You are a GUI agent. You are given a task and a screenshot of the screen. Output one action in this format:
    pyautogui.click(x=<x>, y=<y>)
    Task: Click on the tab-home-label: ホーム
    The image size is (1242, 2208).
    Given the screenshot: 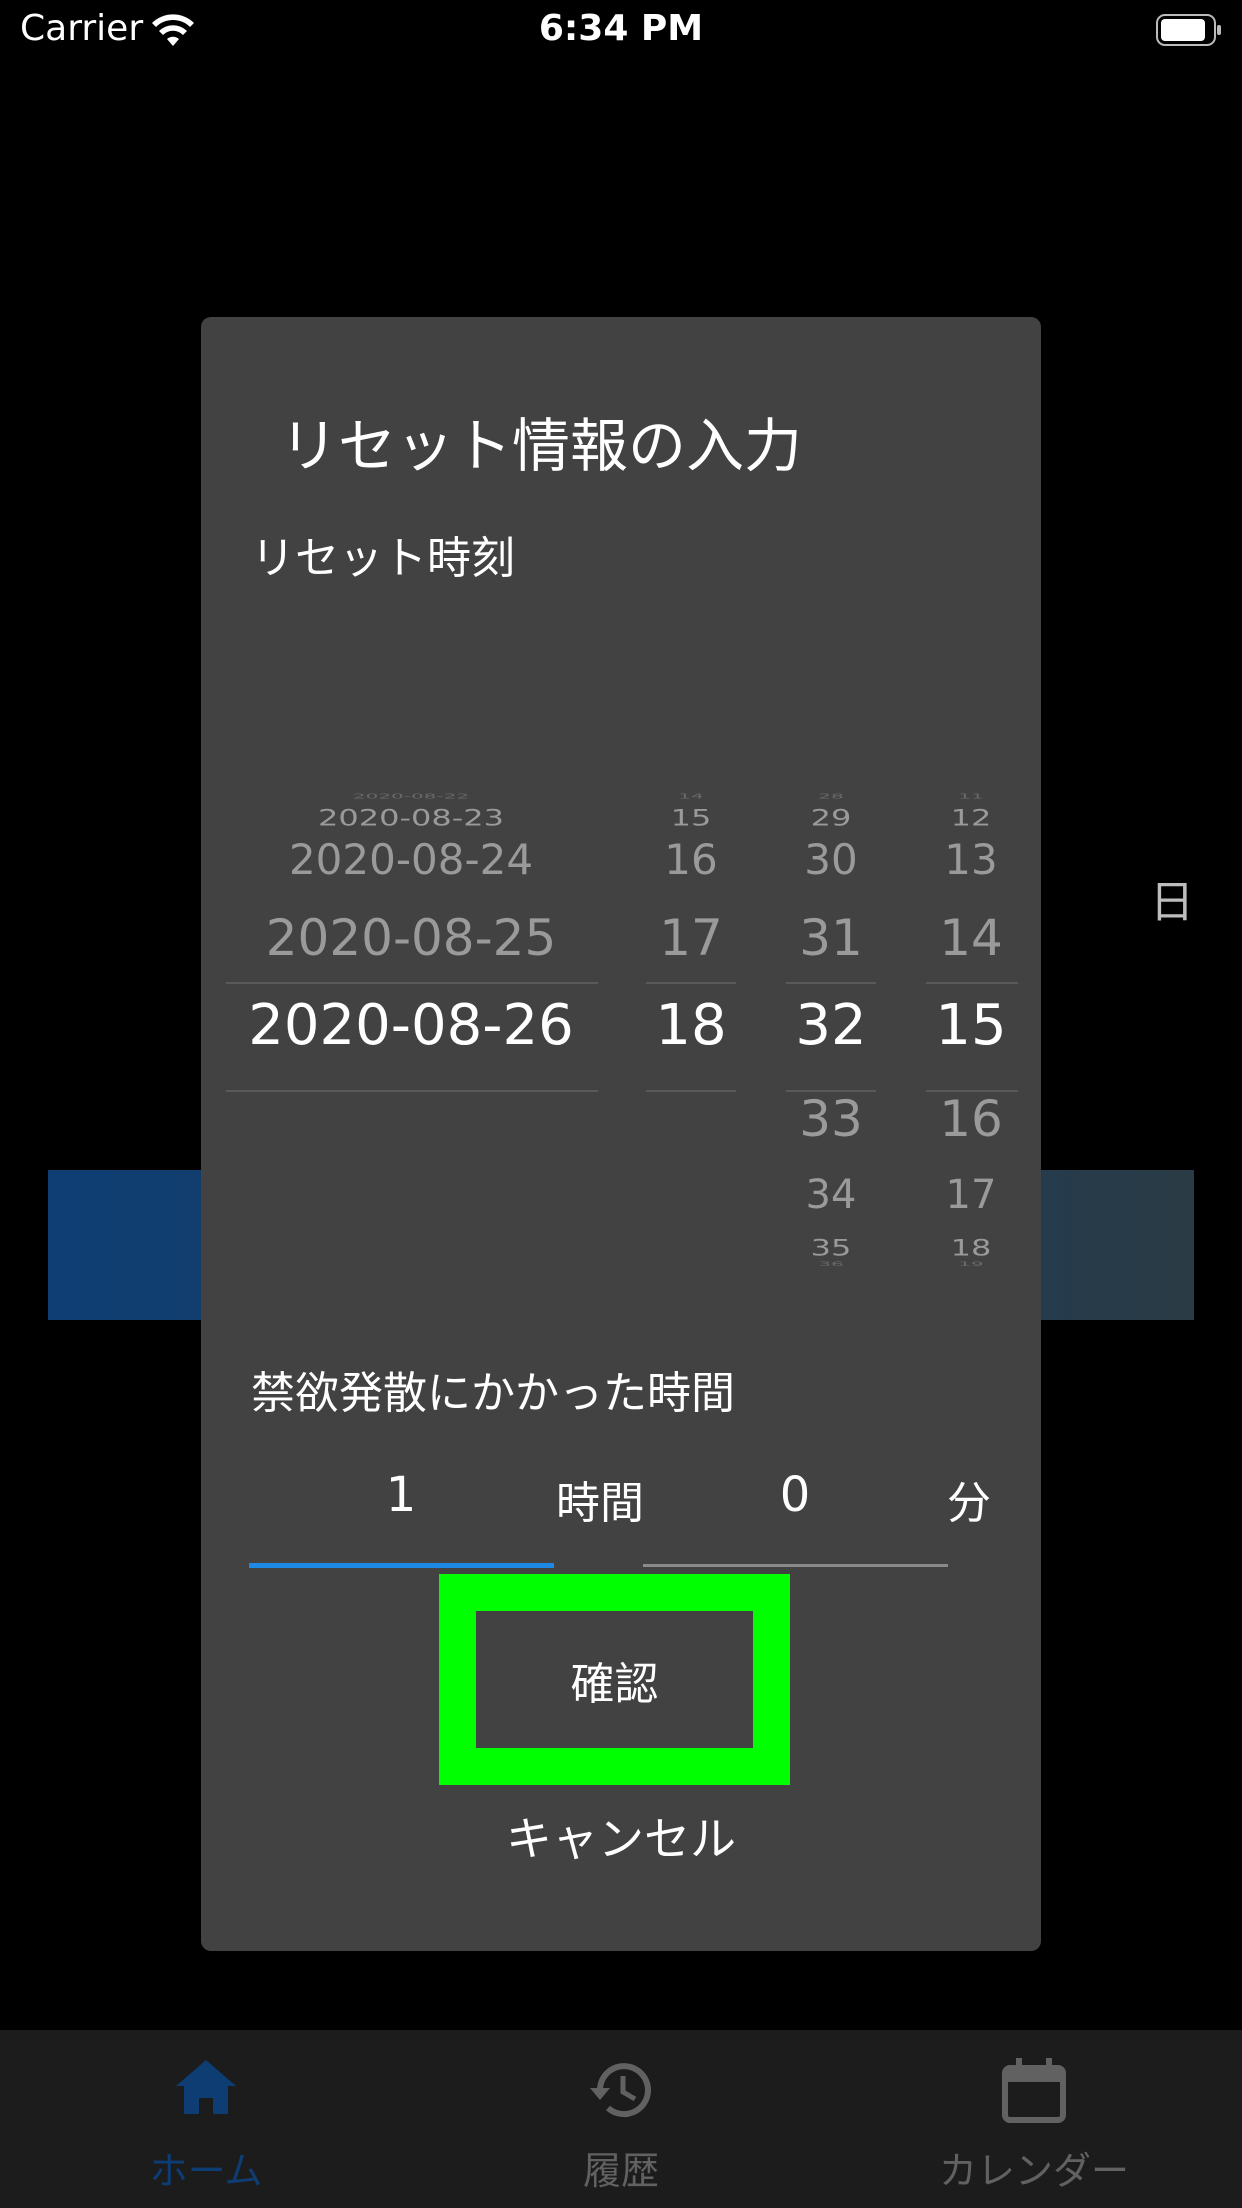 What is the action you would take?
    pyautogui.click(x=206, y=2171)
    